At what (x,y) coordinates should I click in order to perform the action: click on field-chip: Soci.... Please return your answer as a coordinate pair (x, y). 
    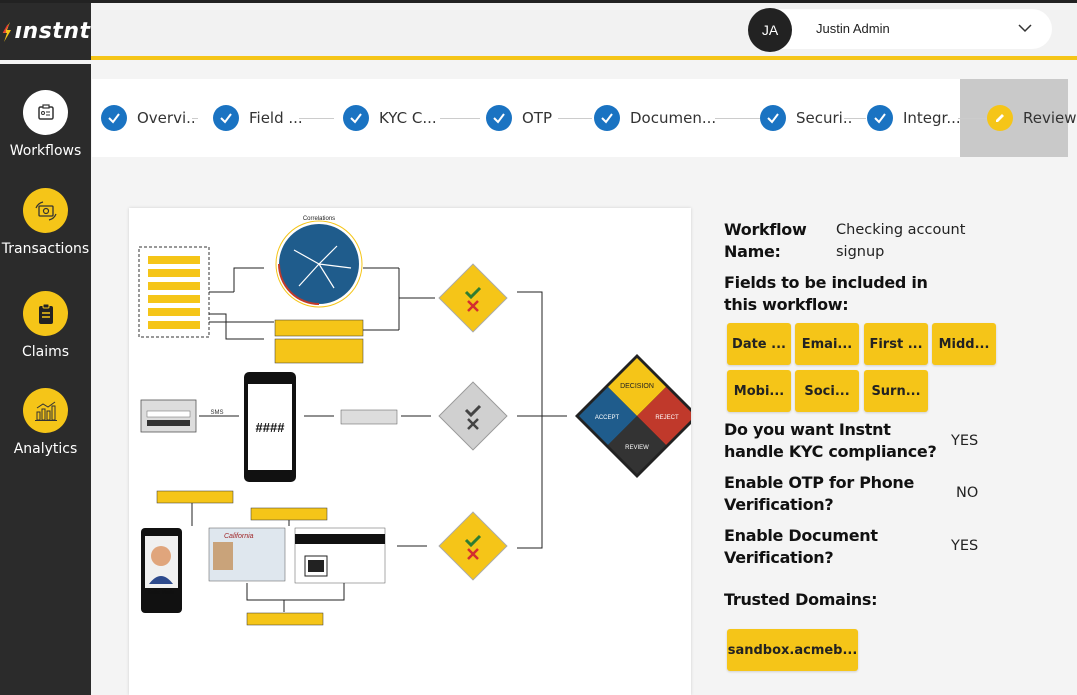
    Looking at the image, I should click on (827, 391).